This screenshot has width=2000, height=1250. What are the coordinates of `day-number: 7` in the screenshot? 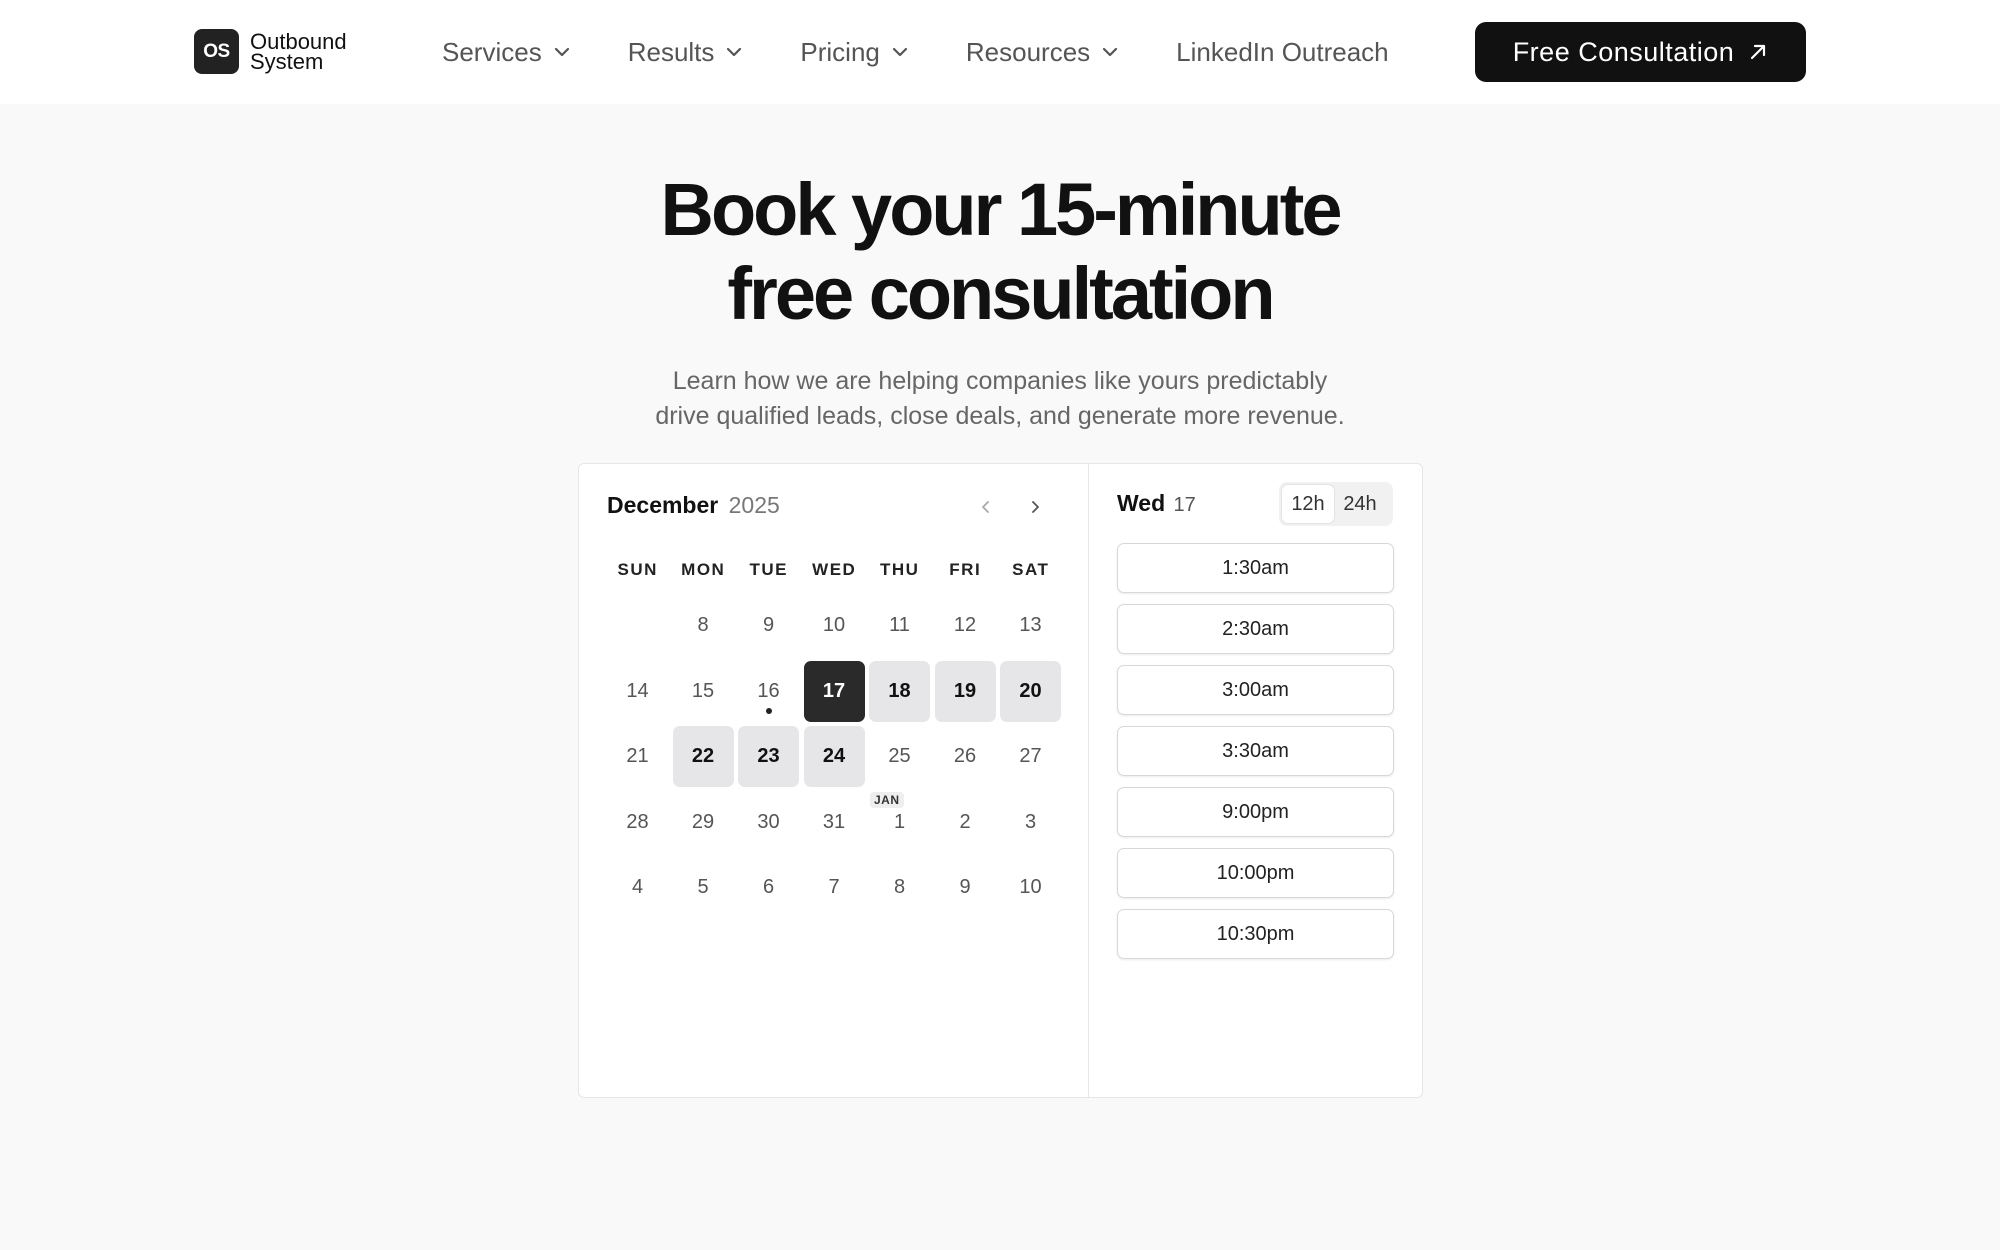 It's located at (834, 887).